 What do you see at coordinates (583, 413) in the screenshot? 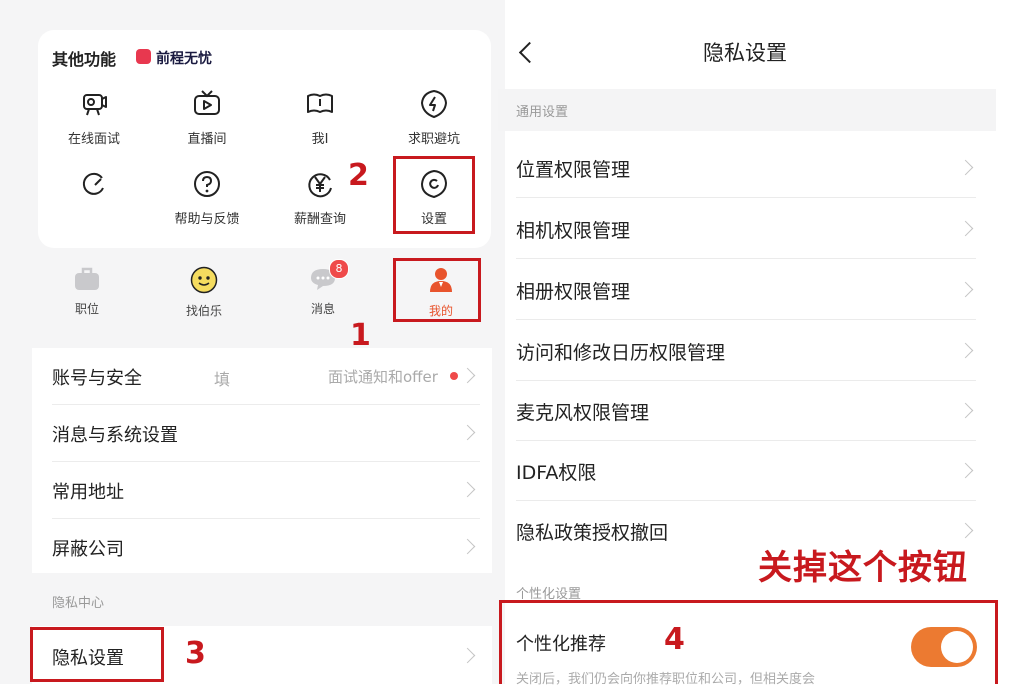
I see `row-label: 麦克风权限管理` at bounding box center [583, 413].